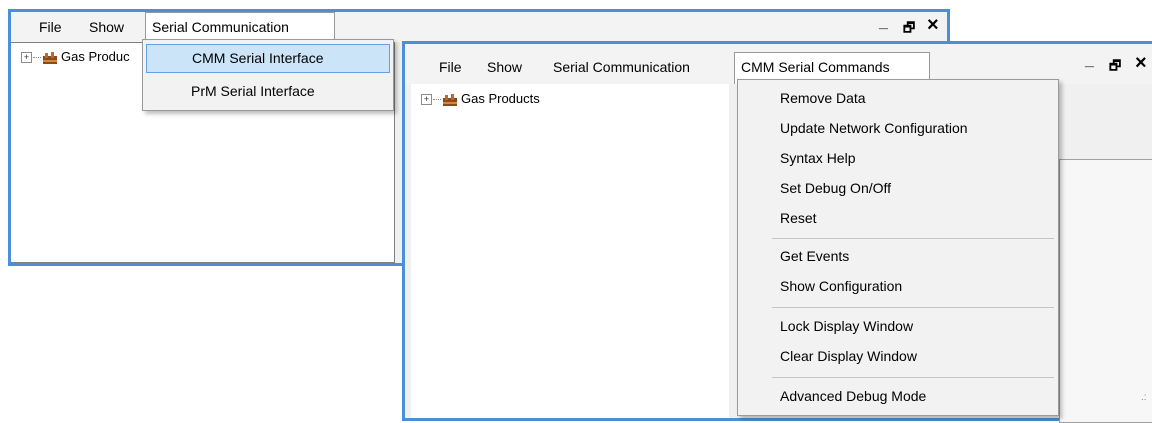 Image resolution: width=1152 pixels, height=423 pixels. What do you see at coordinates (815, 256) in the screenshot?
I see `menu-item-label: Get Events` at bounding box center [815, 256].